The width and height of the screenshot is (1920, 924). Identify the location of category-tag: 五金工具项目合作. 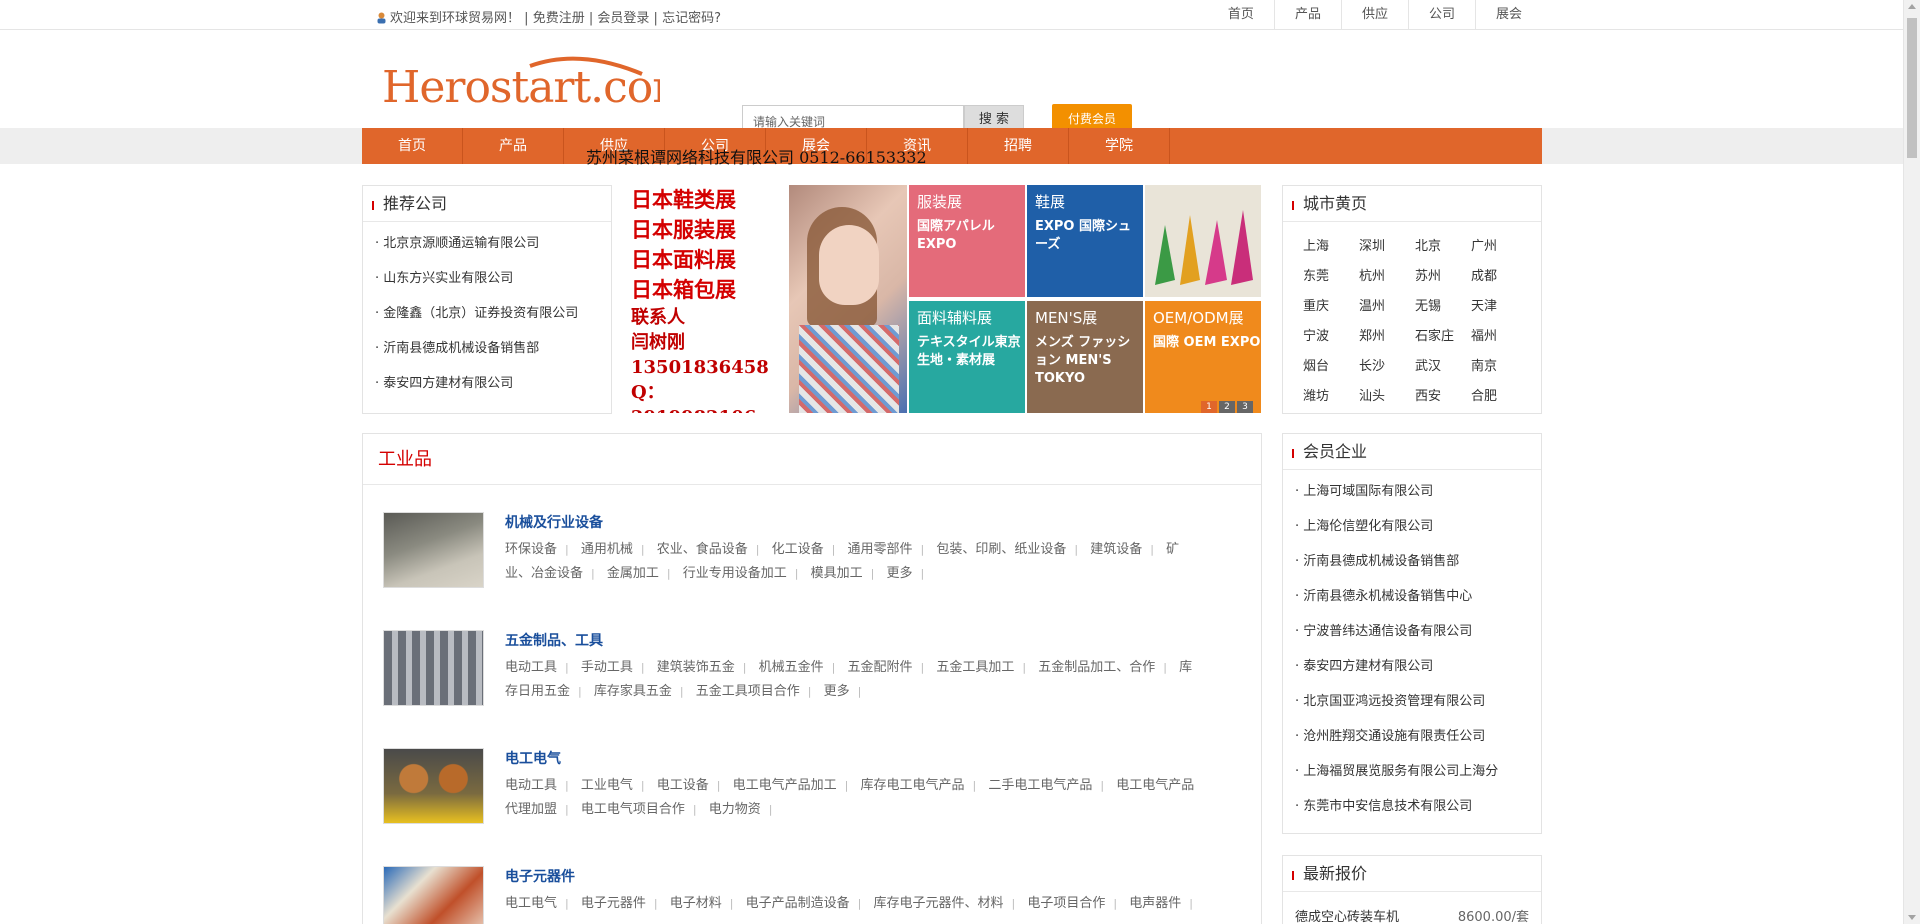
(754, 691).